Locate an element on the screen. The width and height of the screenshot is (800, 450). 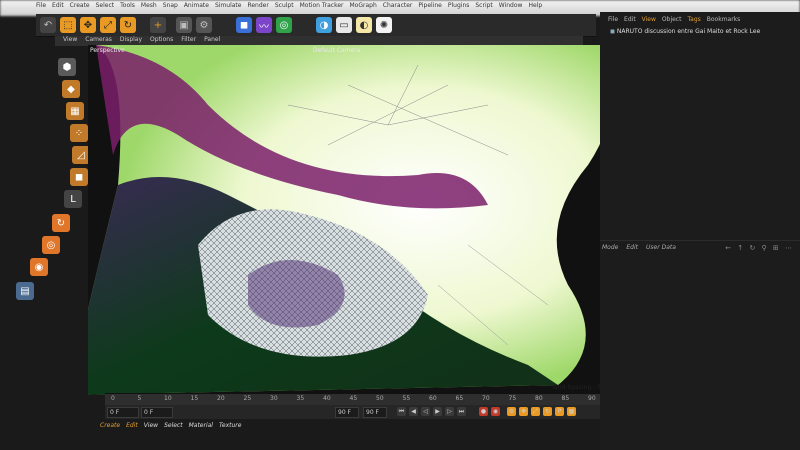
spline-icon: 〰 is located at coordinates (264, 25).